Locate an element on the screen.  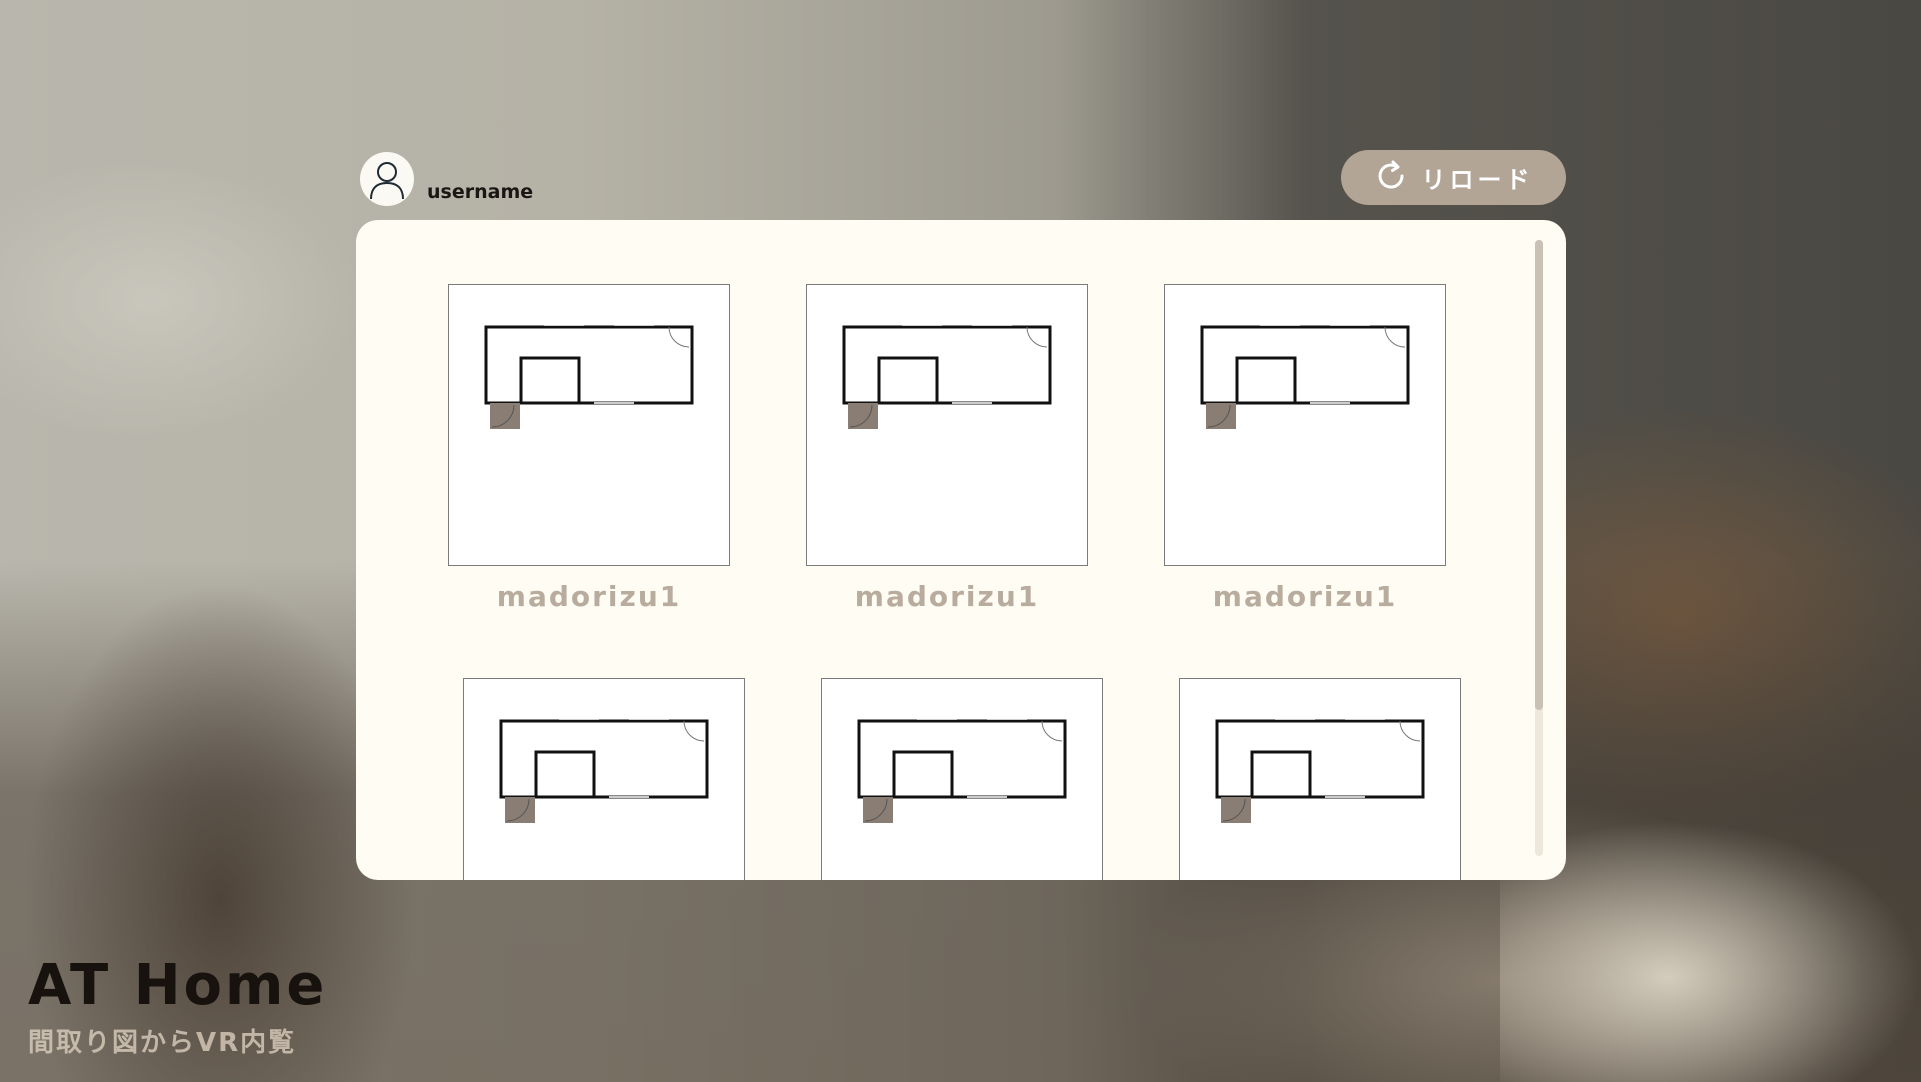
refresh-icon is located at coordinates (1391, 178).